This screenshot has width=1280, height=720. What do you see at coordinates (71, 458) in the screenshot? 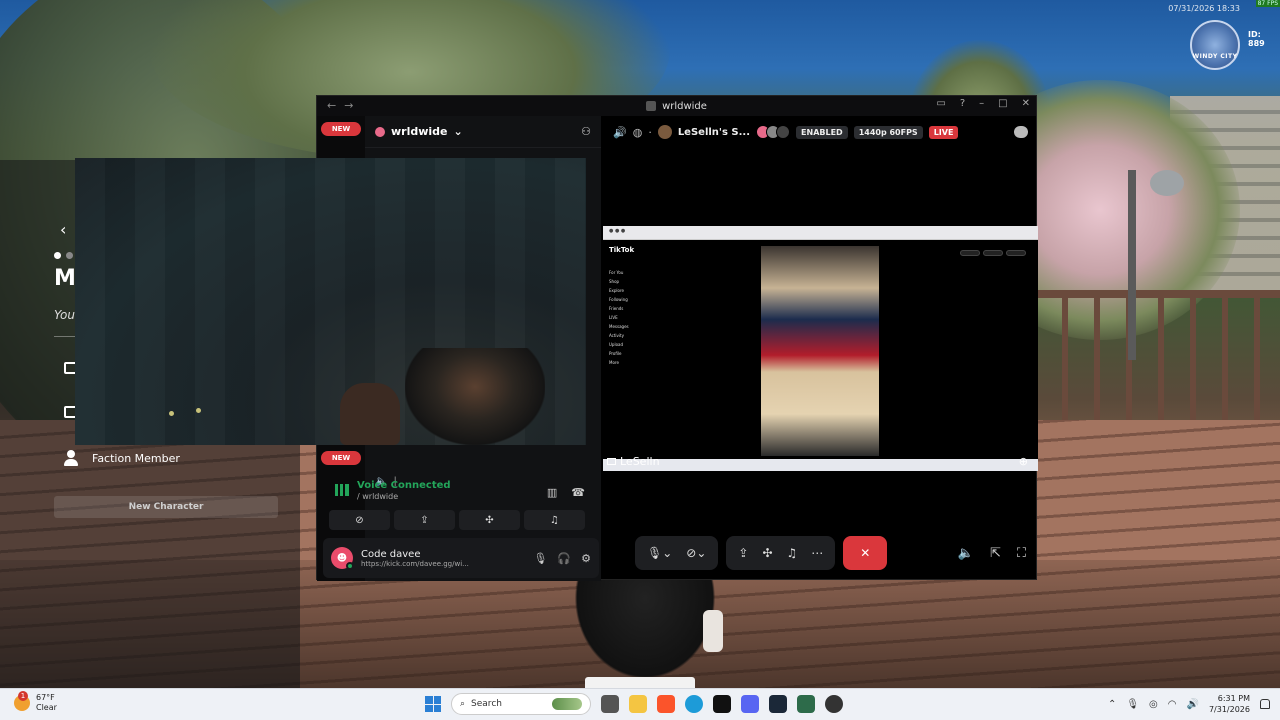
I see `person-icon` at bounding box center [71, 458].